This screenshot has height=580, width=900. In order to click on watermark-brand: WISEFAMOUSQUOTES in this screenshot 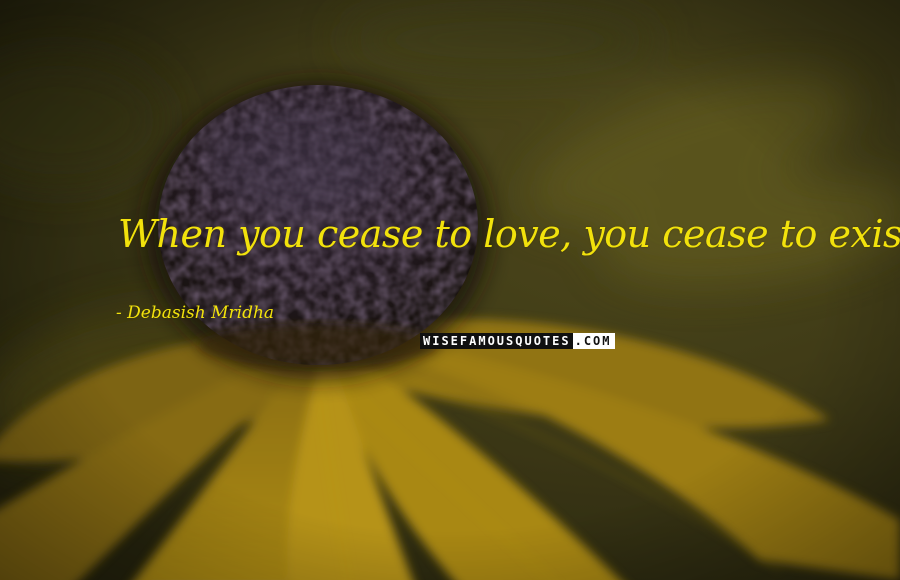, I will do `click(496, 341)`.